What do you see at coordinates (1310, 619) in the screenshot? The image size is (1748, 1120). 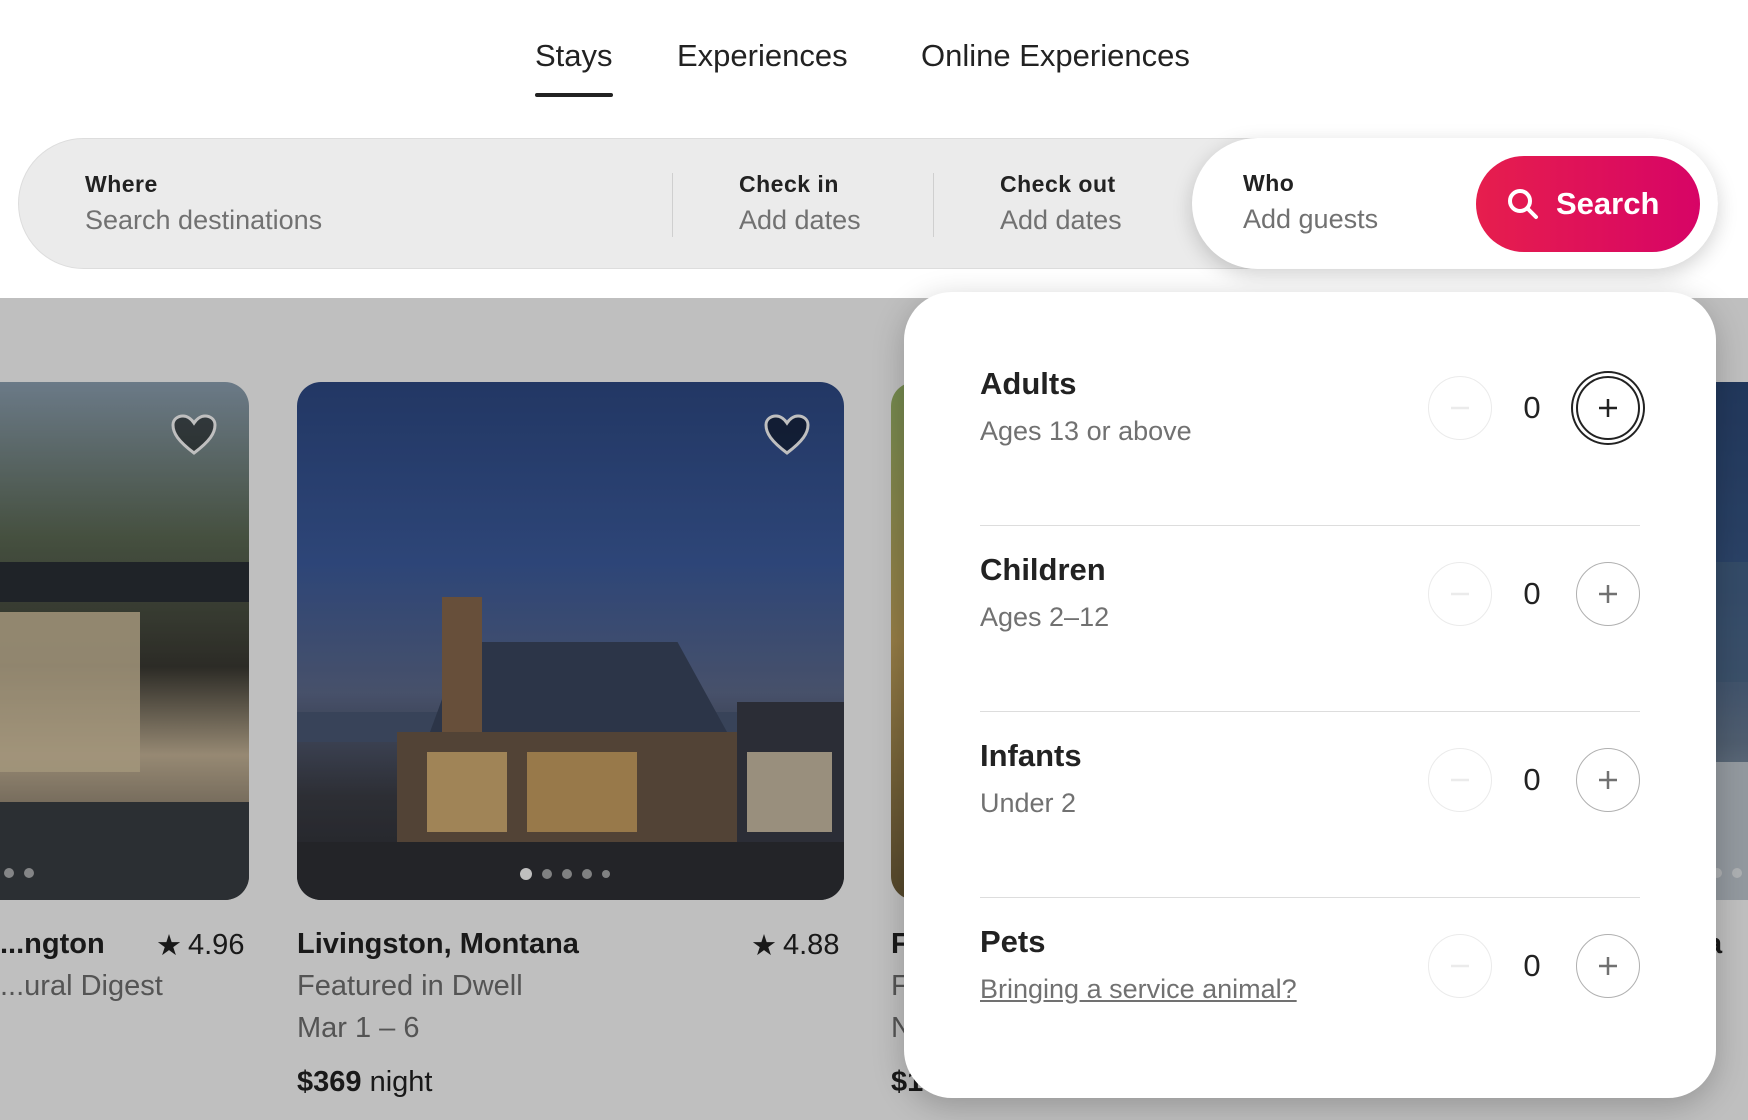 I see `guest-row-children: Children Ages 2–12 0` at bounding box center [1310, 619].